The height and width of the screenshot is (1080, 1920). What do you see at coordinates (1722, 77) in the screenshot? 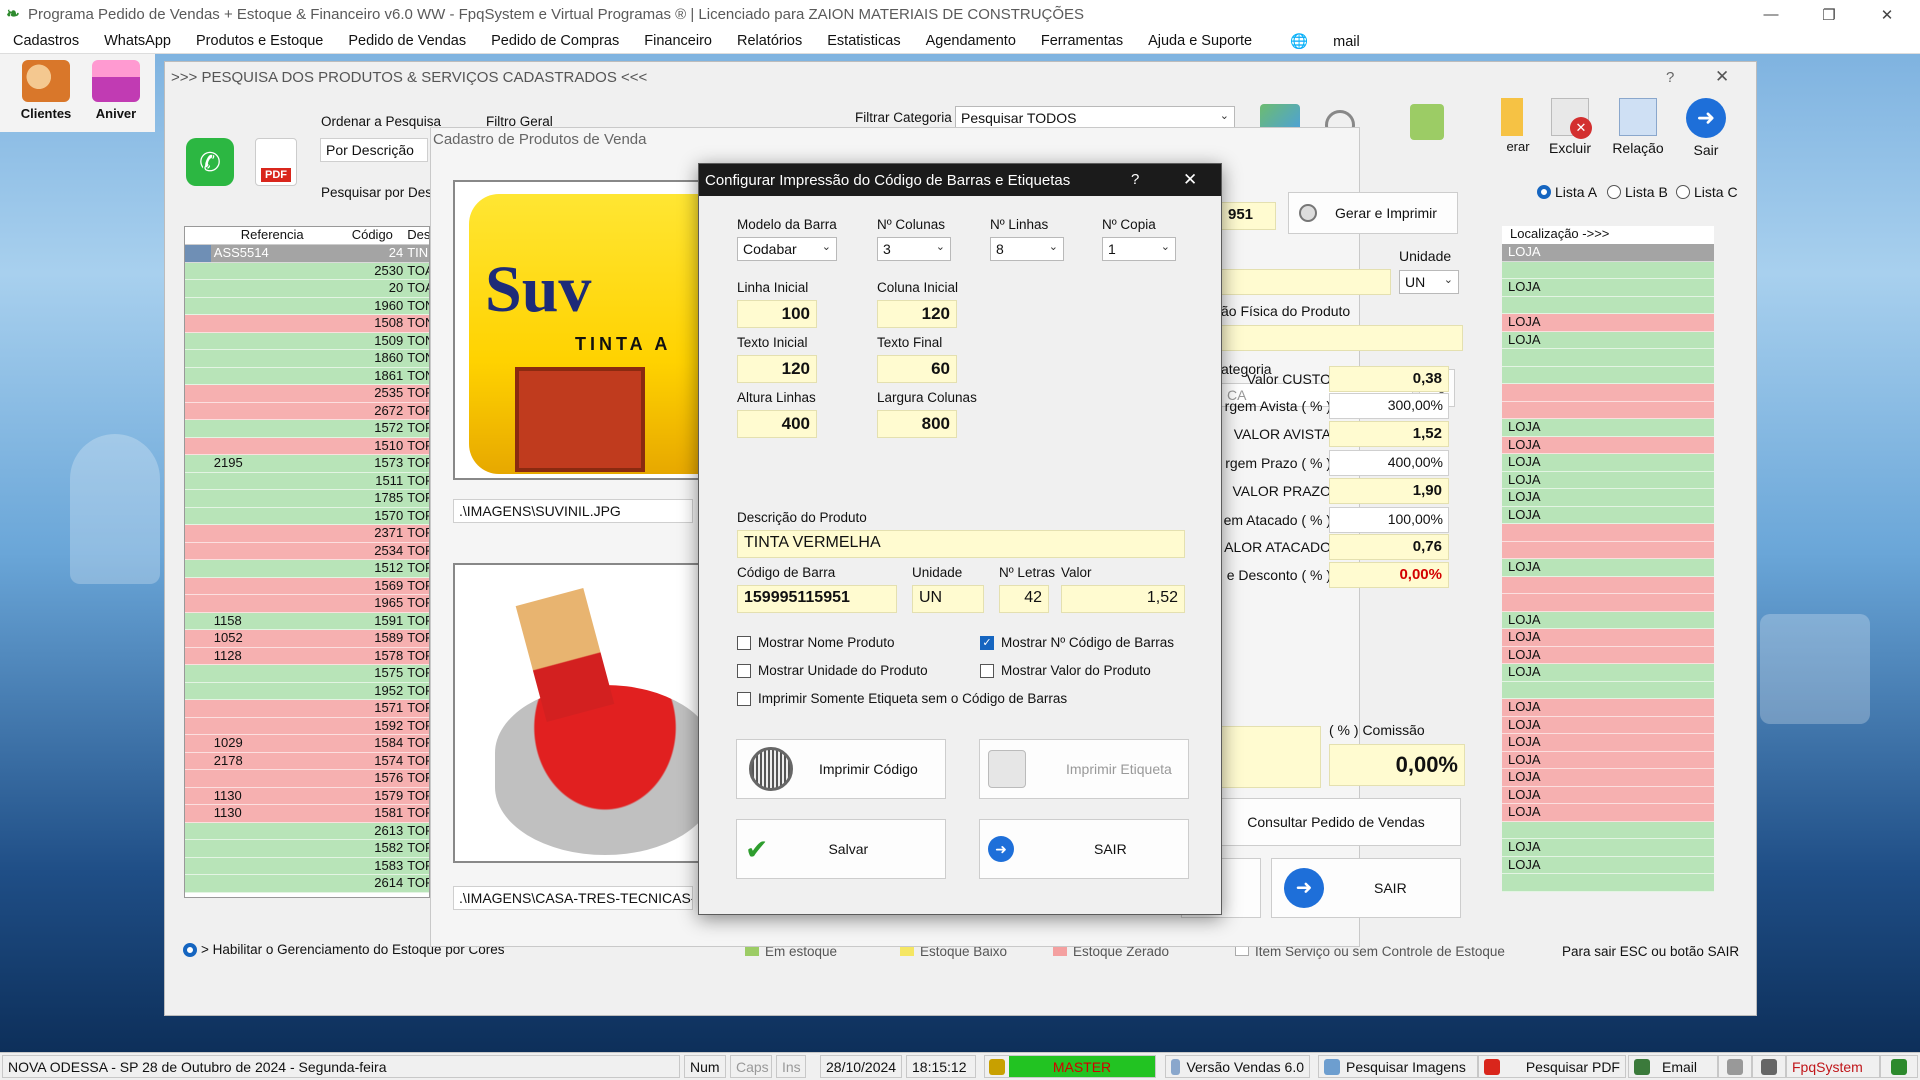
I see `search-window-close-button: ✕` at bounding box center [1722, 77].